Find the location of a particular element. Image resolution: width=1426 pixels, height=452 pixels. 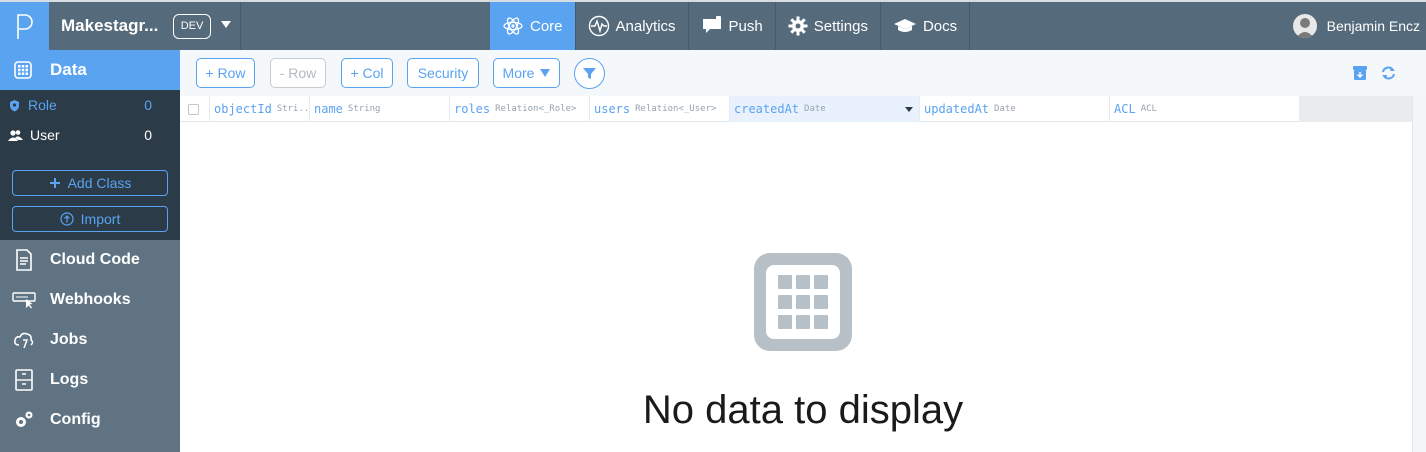

avatar is located at coordinates (1304, 26).